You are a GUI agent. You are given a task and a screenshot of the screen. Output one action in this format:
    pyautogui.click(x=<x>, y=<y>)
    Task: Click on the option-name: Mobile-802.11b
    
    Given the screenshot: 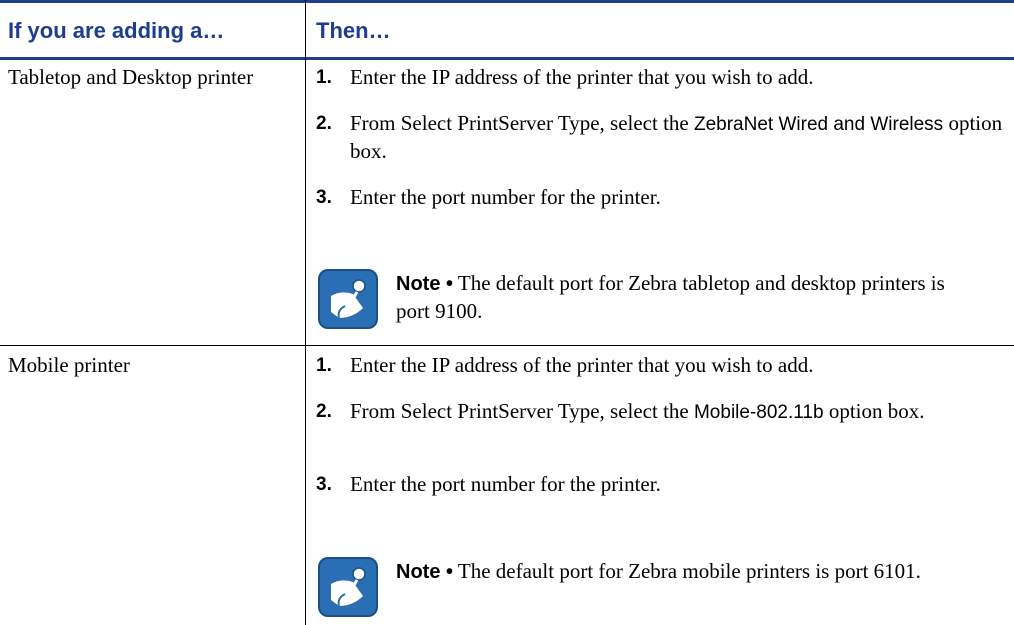 What is the action you would take?
    pyautogui.click(x=758, y=412)
    